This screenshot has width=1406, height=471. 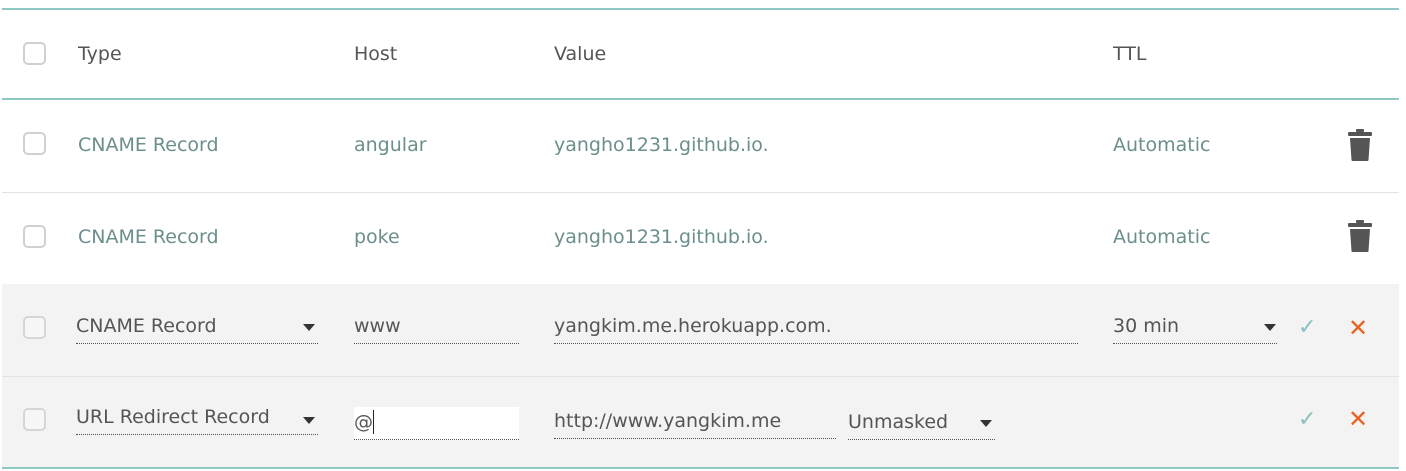 What do you see at coordinates (700, 468) in the screenshot?
I see `table-bottom-border` at bounding box center [700, 468].